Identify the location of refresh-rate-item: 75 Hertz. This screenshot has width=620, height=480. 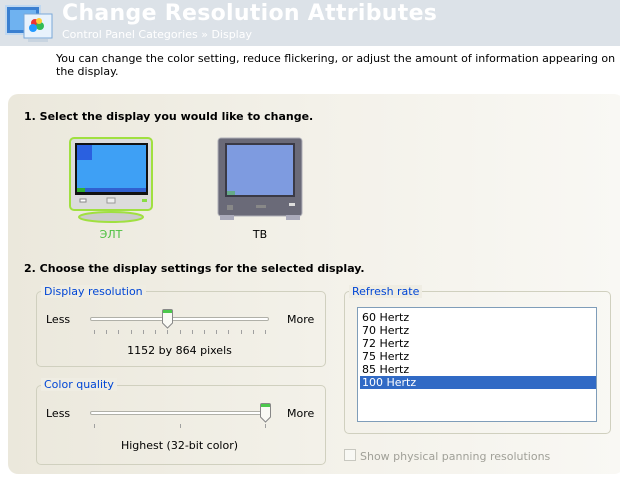
(478, 356).